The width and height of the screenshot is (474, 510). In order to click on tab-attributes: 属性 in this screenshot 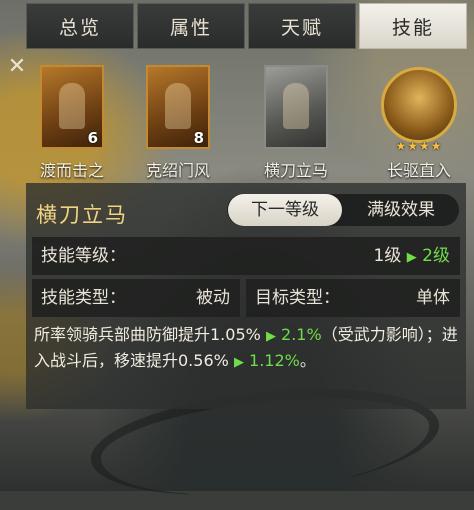, I will do `click(191, 26)`.